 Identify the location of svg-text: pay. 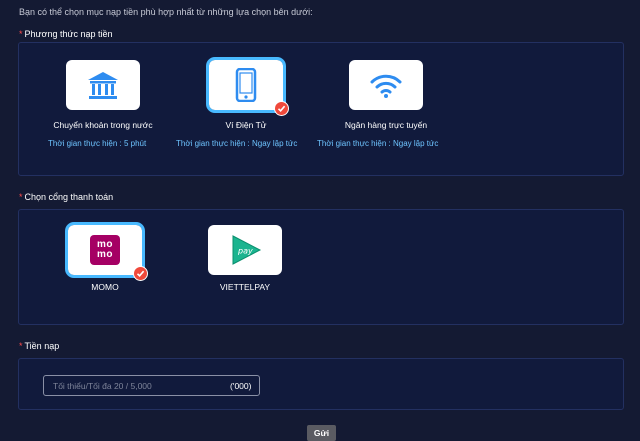
(245, 251).